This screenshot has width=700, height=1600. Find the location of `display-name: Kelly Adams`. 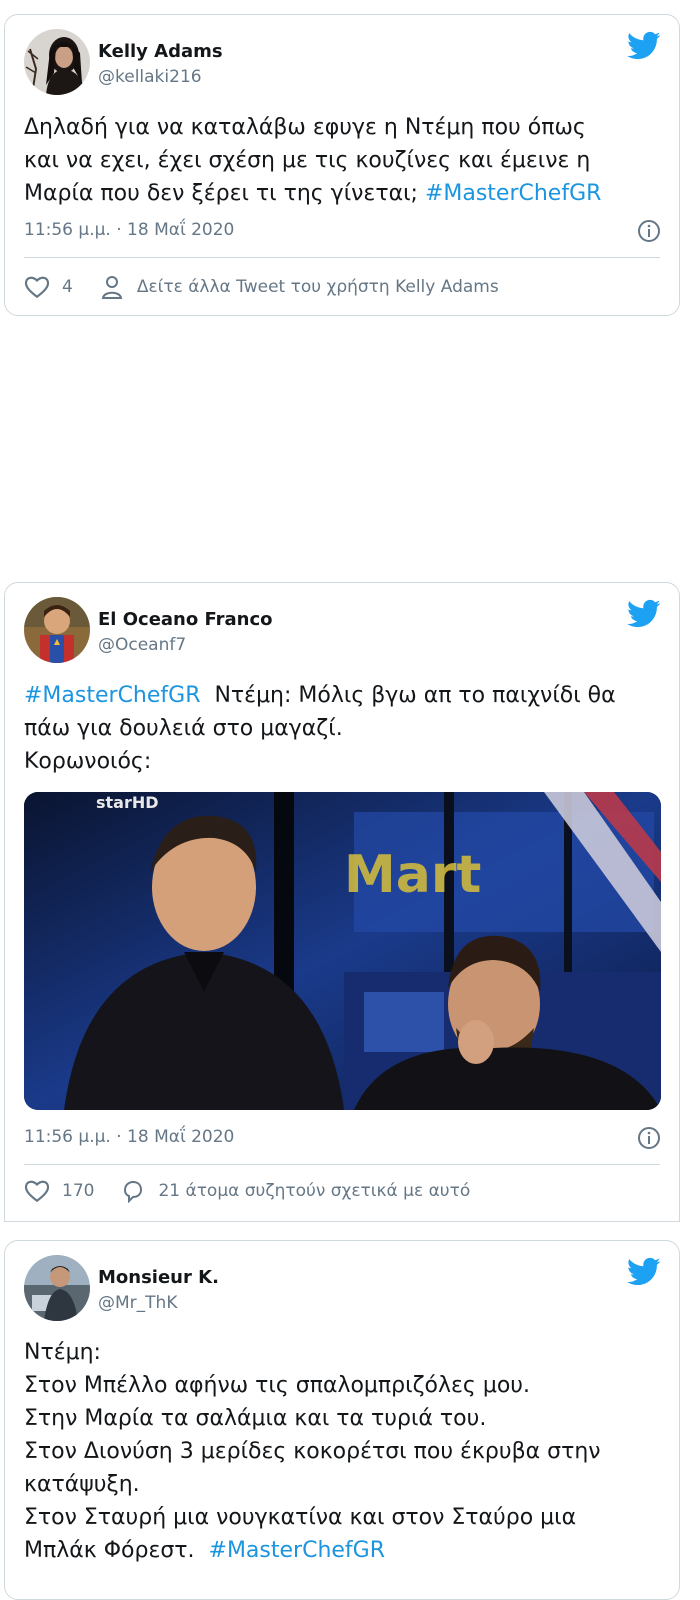

display-name: Kelly Adams is located at coordinates (160, 51).